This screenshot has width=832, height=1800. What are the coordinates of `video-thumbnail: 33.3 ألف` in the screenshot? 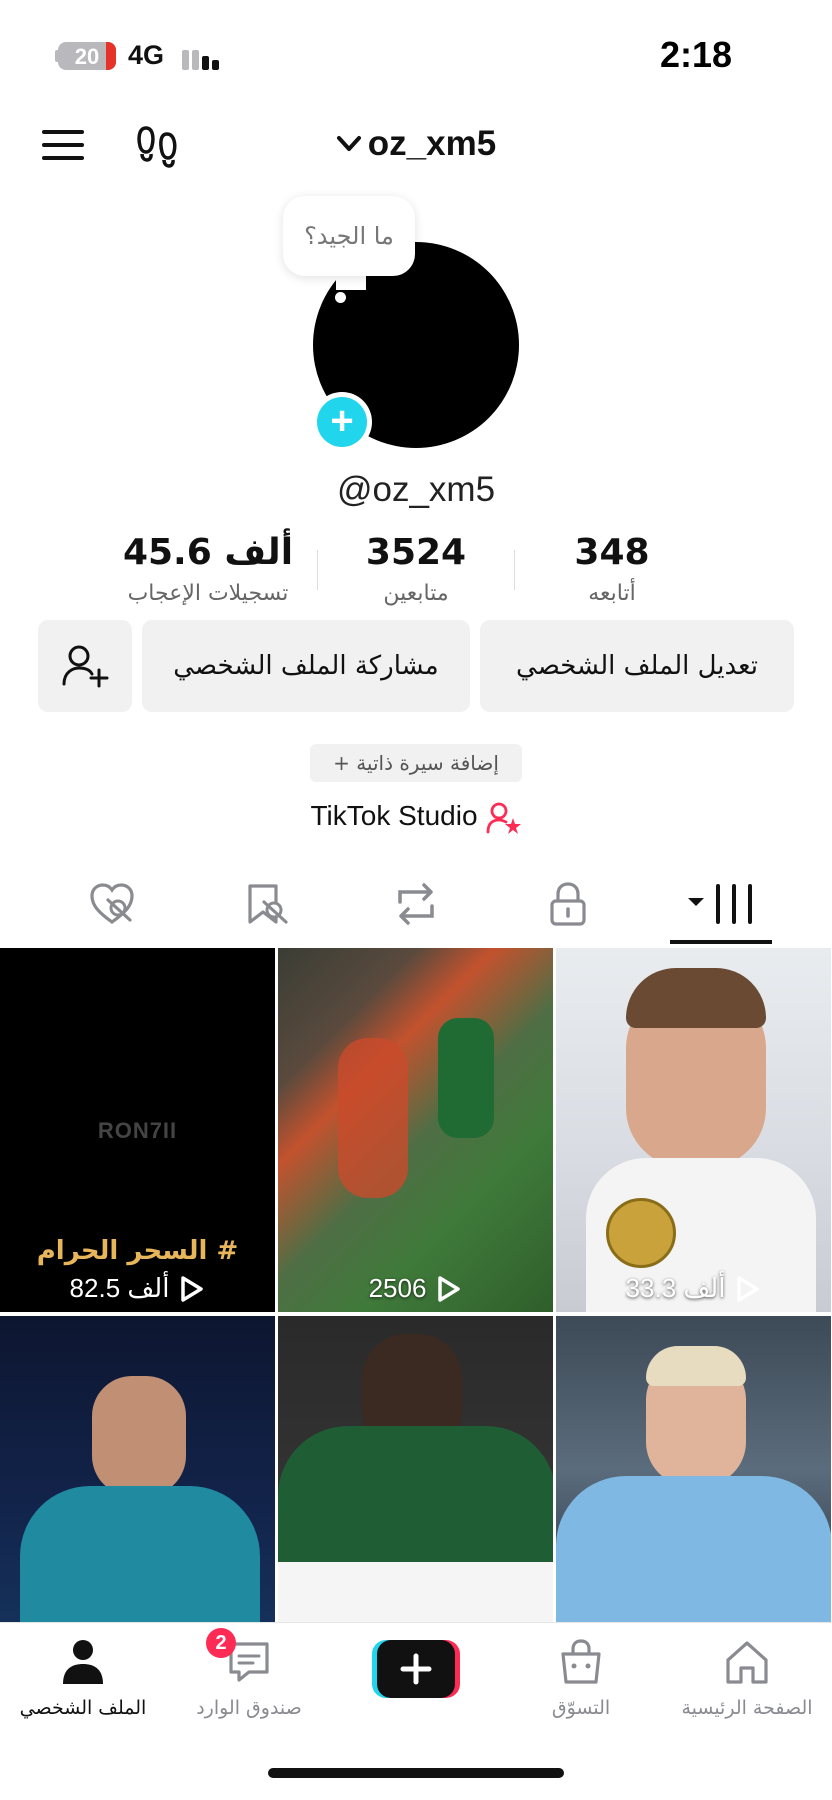 It's located at (693, 1130).